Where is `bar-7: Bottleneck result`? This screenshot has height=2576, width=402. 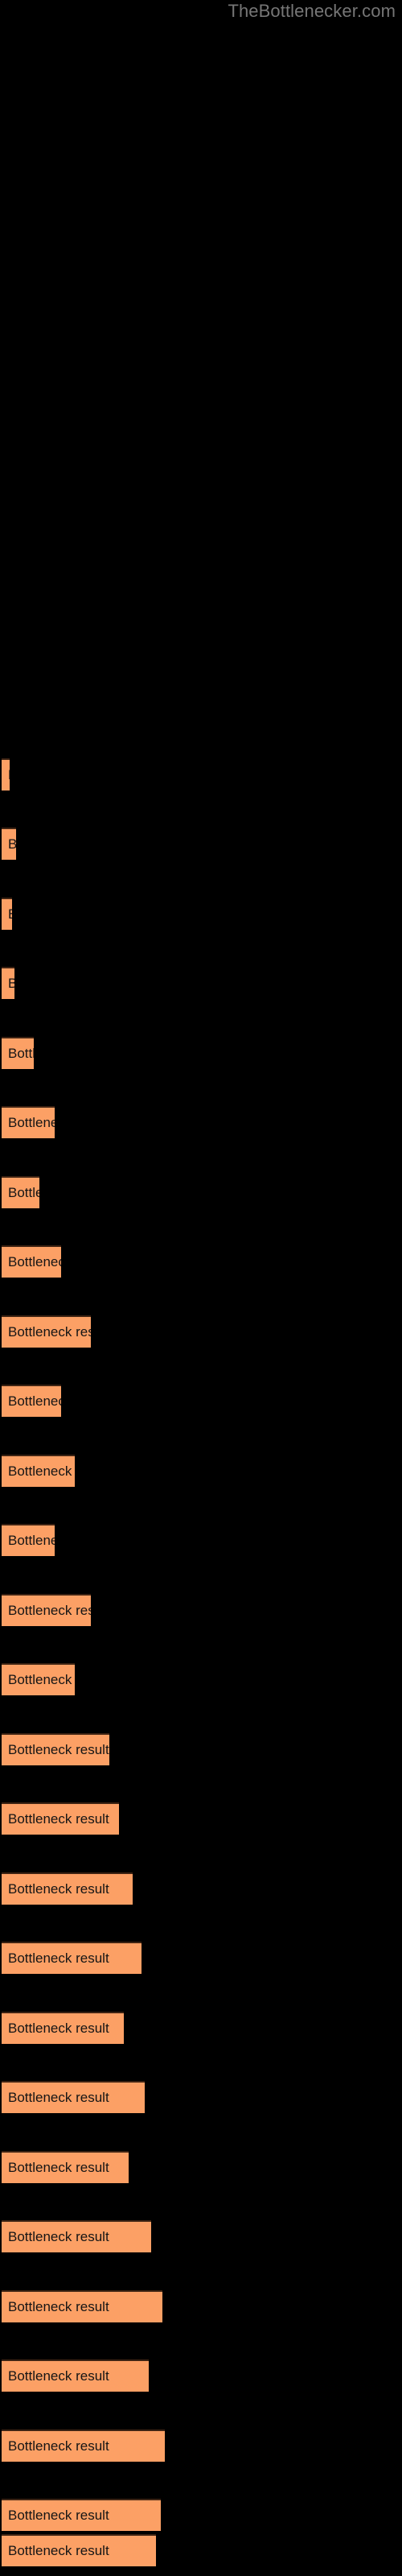
bar-7: Bottleneck result is located at coordinates (31, 1261).